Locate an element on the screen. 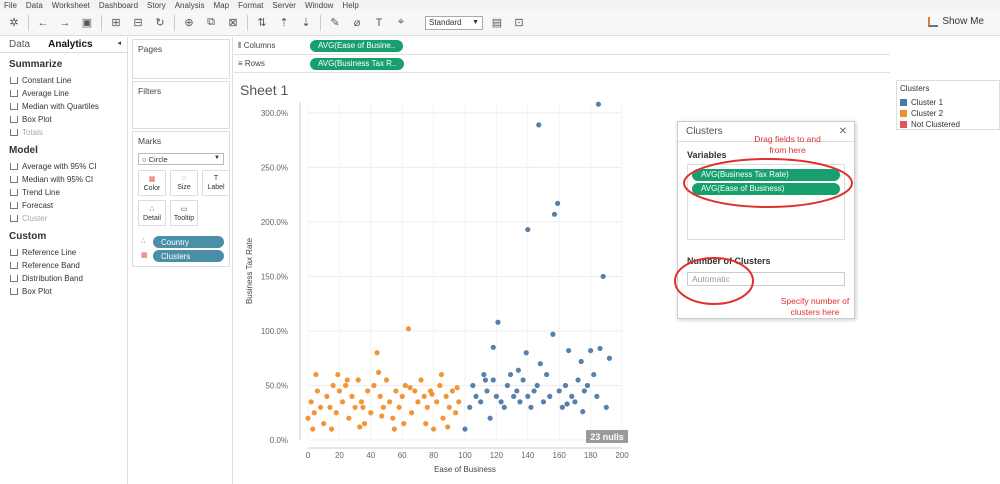 Image resolution: width=1000 pixels, height=484 pixels. x-tick-label: 100 is located at coordinates (465, 455).